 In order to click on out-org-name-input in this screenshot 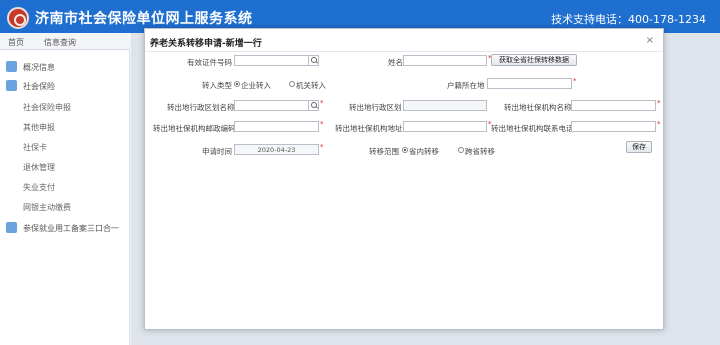, I will do `click(613, 105)`.